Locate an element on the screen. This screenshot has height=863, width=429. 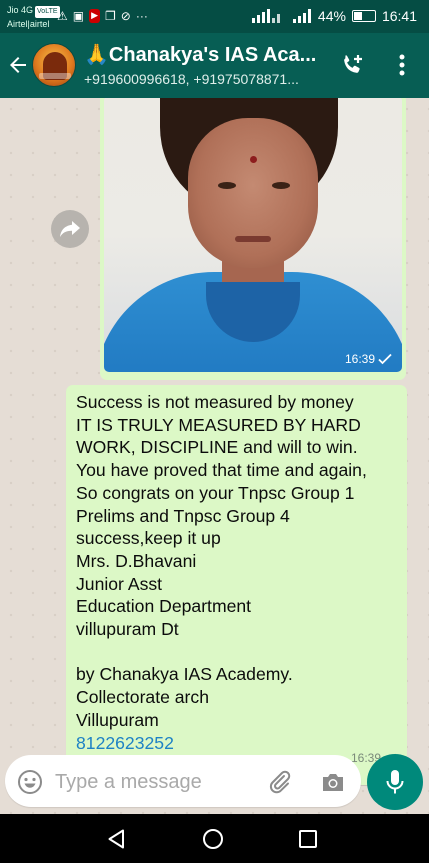
nav-home-icon is located at coordinates (213, 839).